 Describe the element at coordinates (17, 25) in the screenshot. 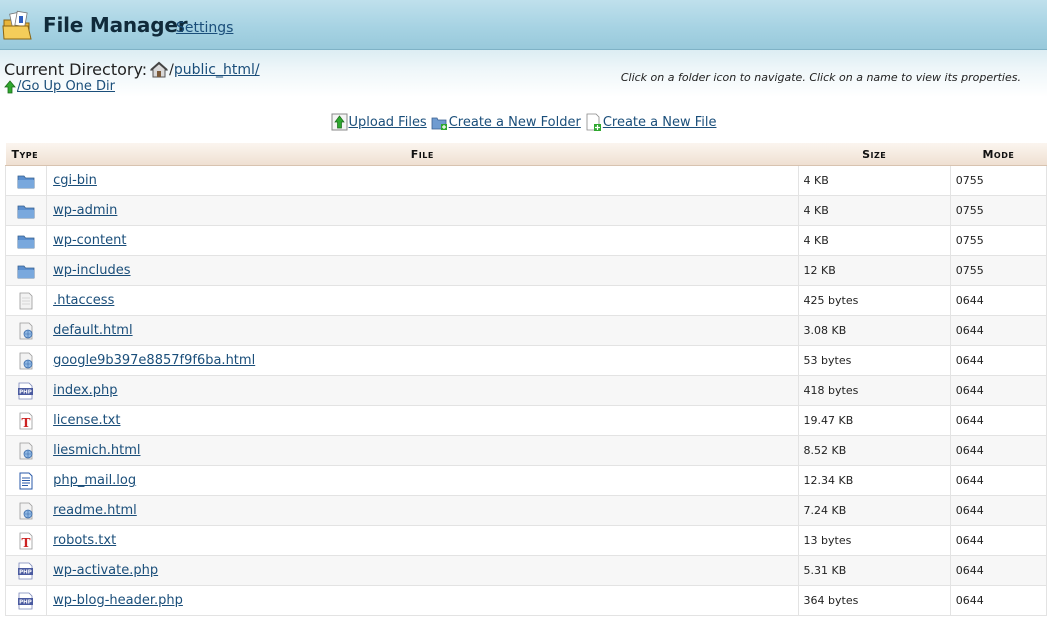

I see `file-manager-logo-icon` at that location.